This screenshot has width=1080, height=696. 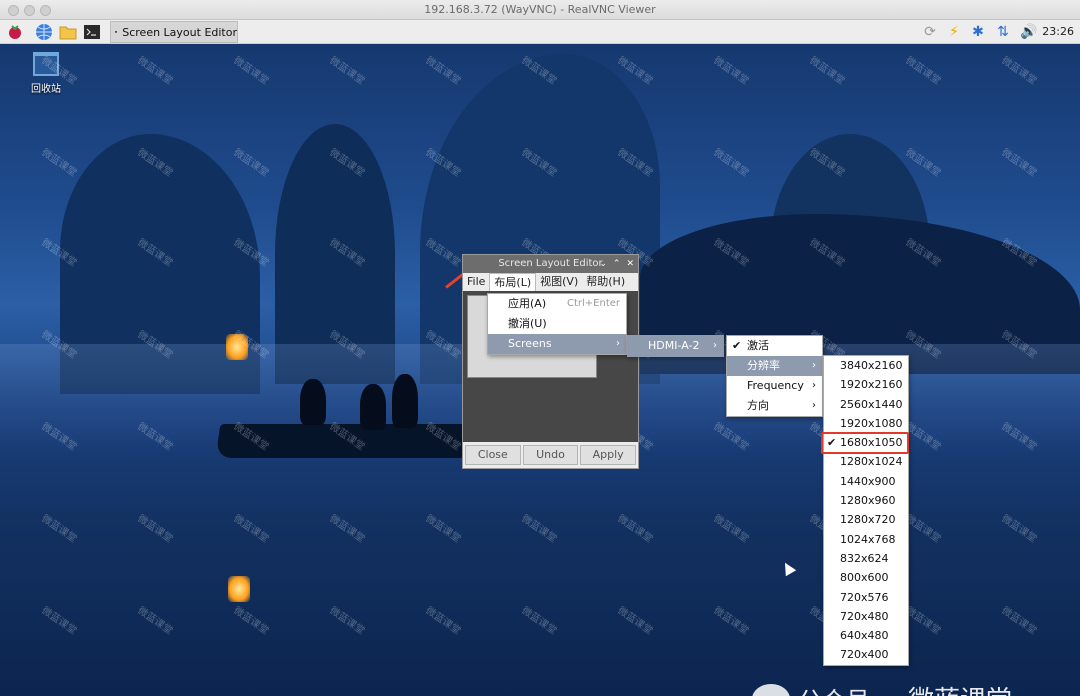 What do you see at coordinates (605, 282) in the screenshot?
I see `menu-help: 帮助(H)` at bounding box center [605, 282].